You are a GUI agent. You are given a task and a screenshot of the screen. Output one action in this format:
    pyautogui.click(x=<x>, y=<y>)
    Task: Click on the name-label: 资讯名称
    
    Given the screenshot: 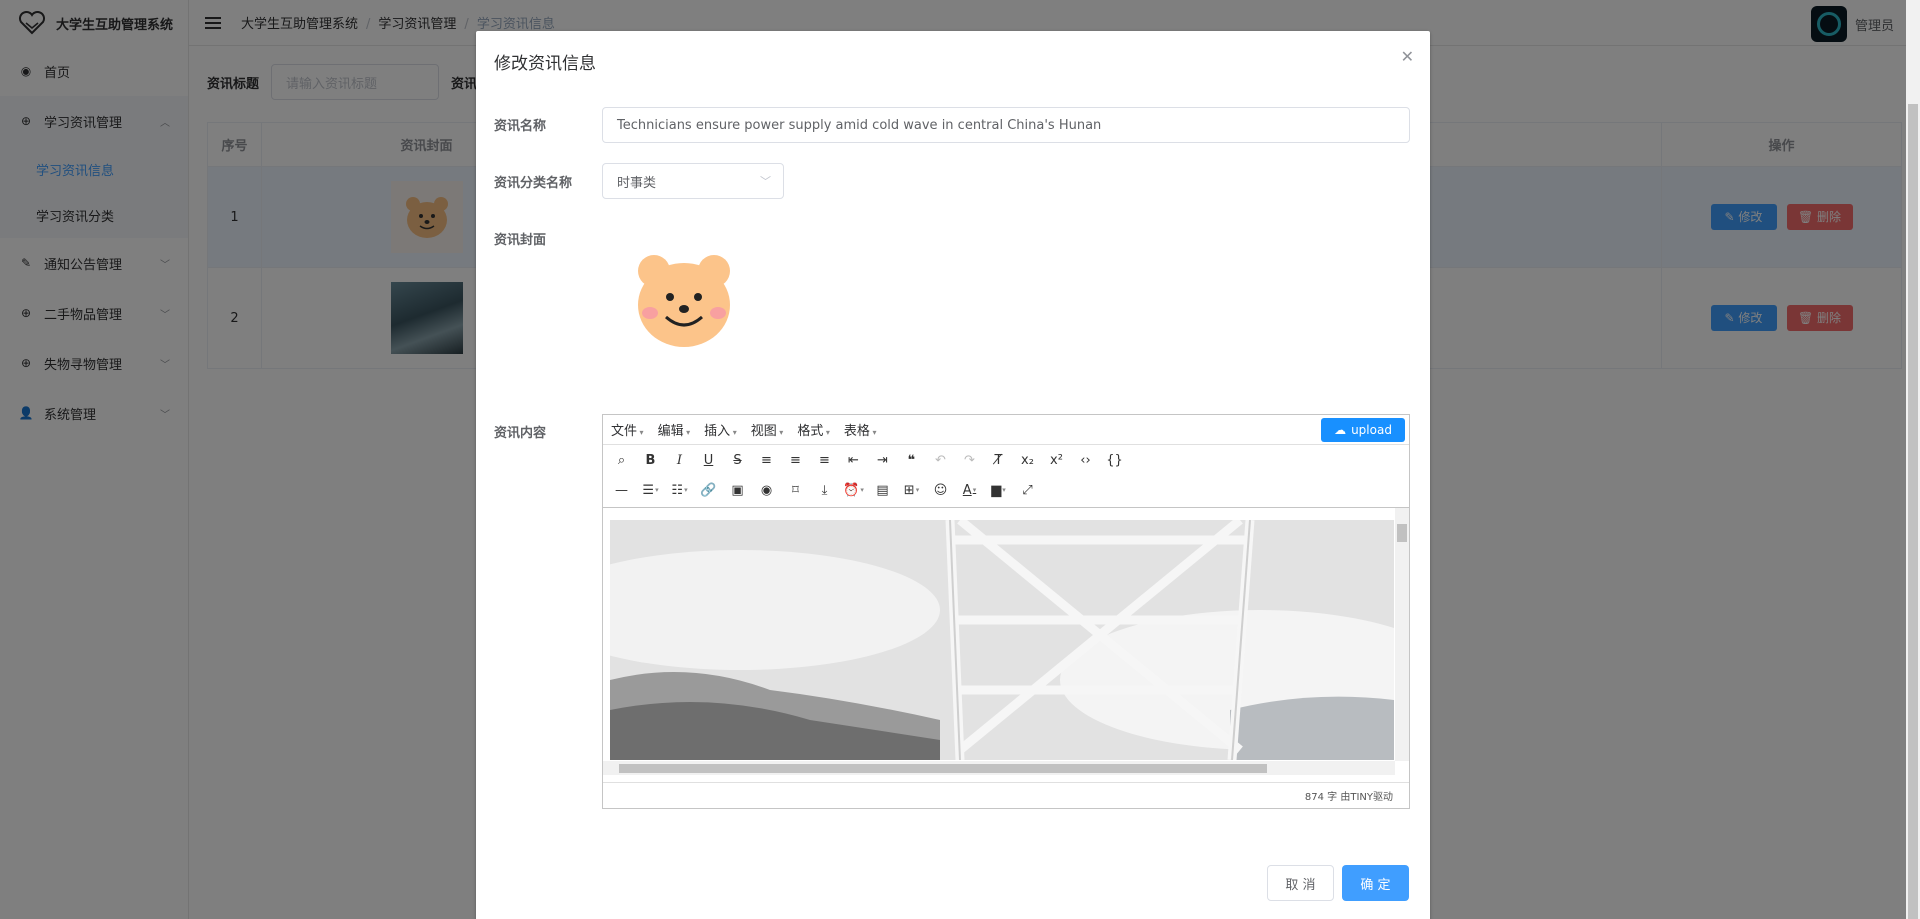 What is the action you would take?
    pyautogui.click(x=520, y=126)
    